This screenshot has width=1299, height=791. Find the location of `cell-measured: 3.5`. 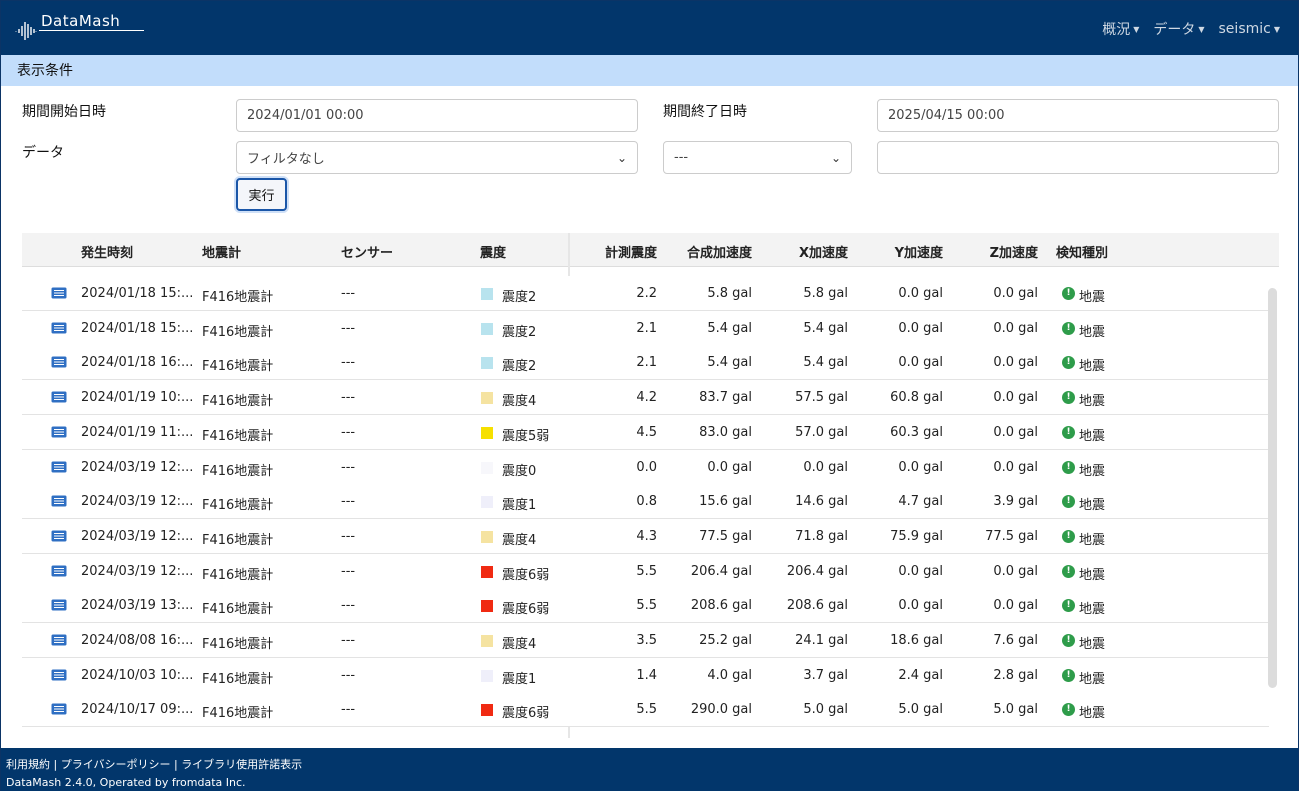

cell-measured: 3.5 is located at coordinates (646, 640).